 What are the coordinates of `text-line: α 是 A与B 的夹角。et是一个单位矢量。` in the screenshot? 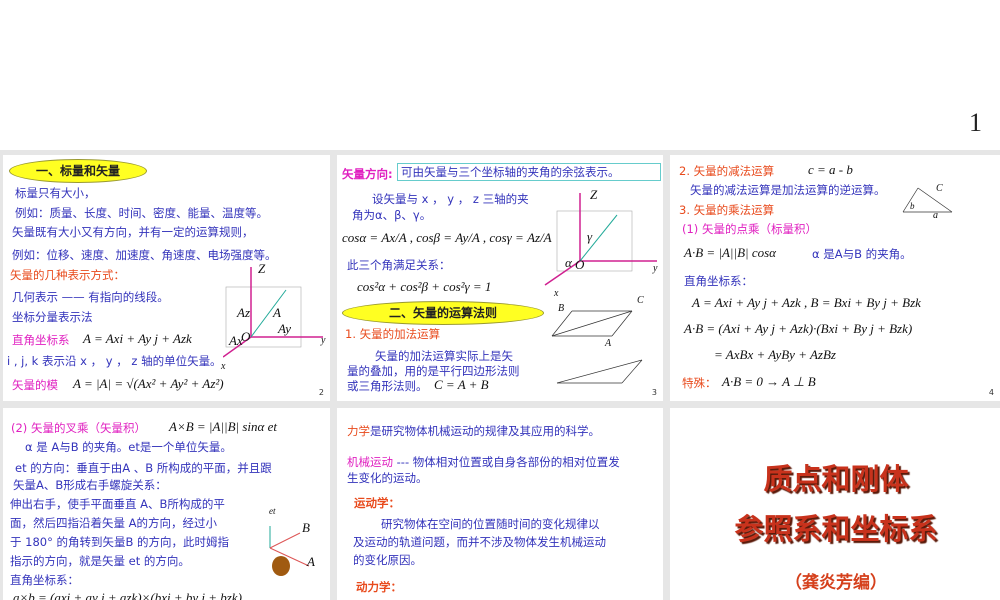 It's located at (128, 447).